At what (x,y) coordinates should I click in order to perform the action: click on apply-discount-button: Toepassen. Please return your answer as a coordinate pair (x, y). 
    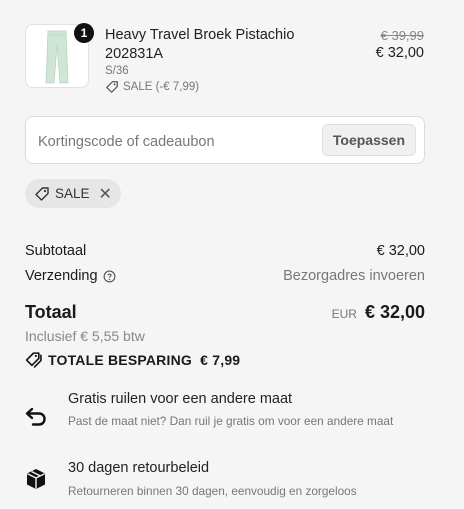
    Looking at the image, I should click on (368, 140).